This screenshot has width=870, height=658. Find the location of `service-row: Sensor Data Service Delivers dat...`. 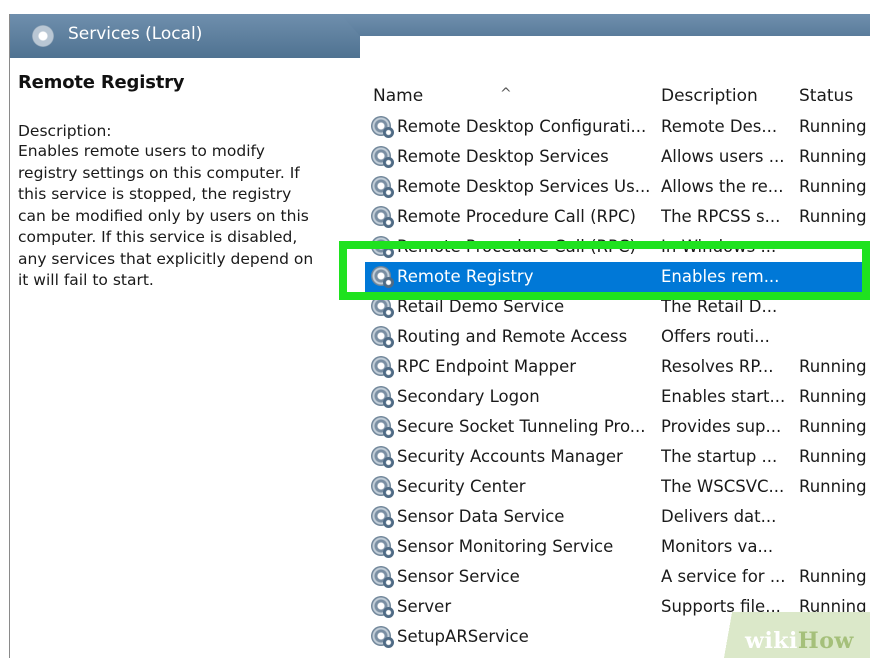

service-row: Sensor Data Service Delivers dat... is located at coordinates (617, 517).